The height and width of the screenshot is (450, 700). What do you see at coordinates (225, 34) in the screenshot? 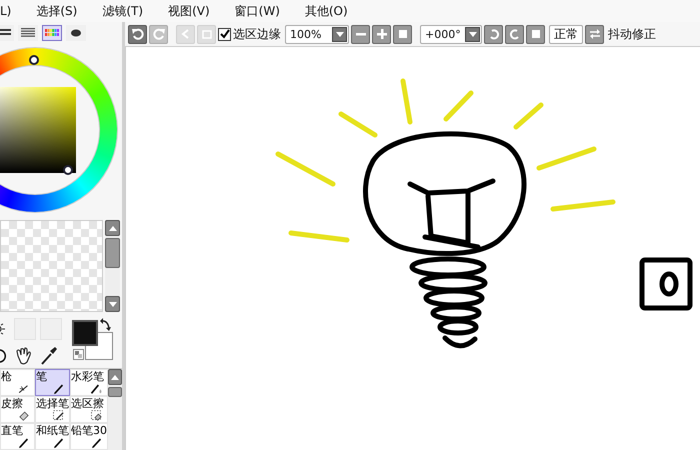
I see `checkmark-icon` at bounding box center [225, 34].